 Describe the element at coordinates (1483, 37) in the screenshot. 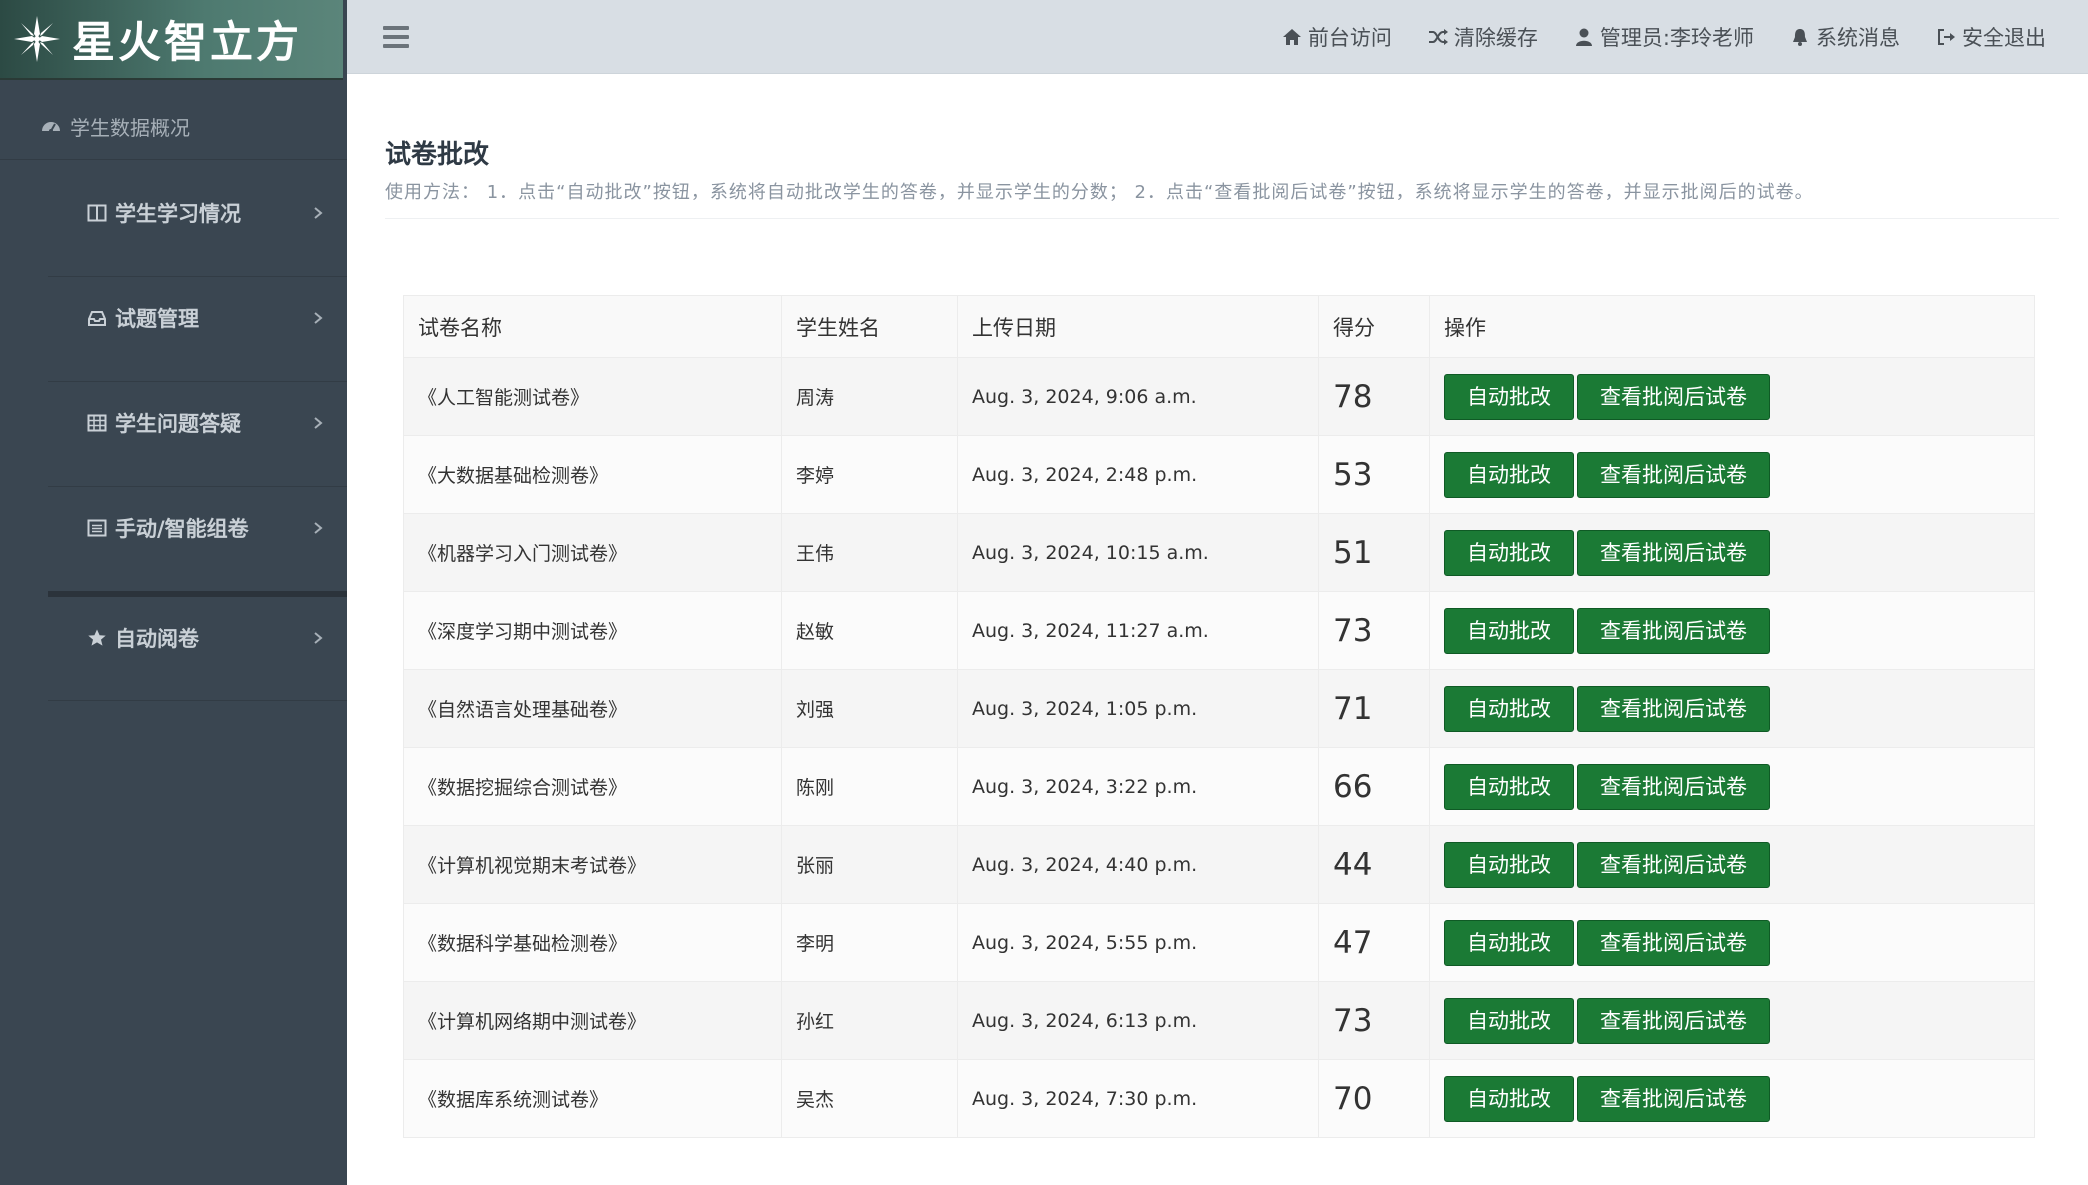

I see `clear-cache-link: 清除缓存` at that location.